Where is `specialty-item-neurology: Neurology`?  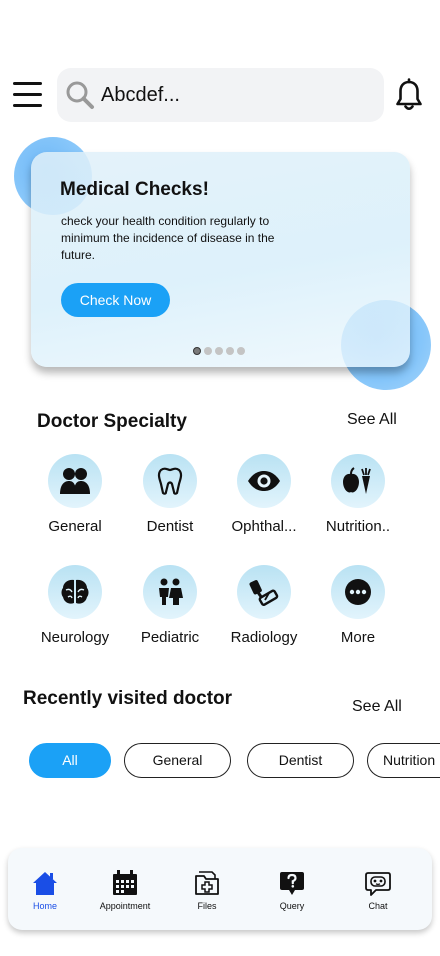
specialty-item-neurology: Neurology is located at coordinates (75, 605).